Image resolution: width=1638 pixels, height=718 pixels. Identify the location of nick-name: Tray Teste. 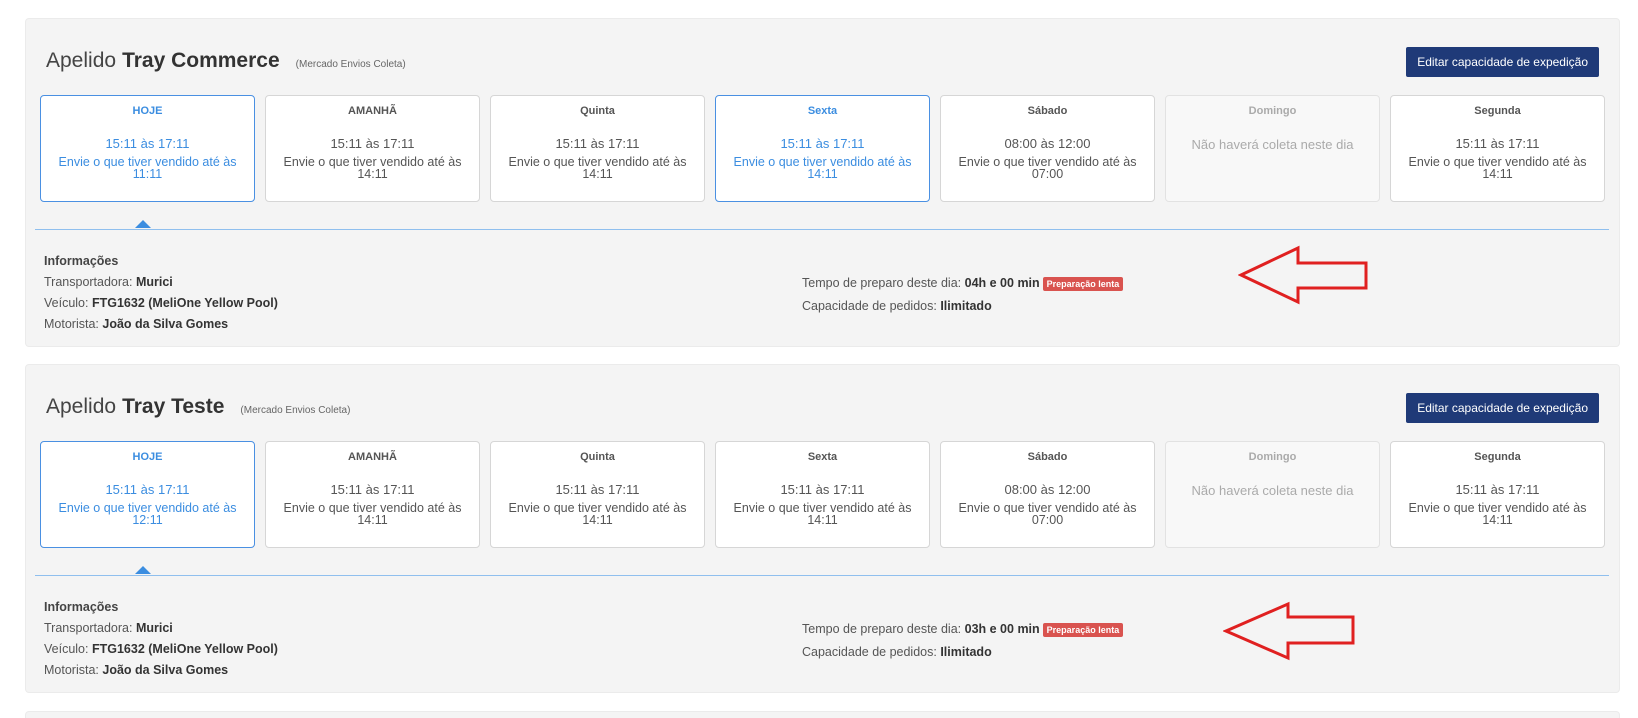
(173, 406).